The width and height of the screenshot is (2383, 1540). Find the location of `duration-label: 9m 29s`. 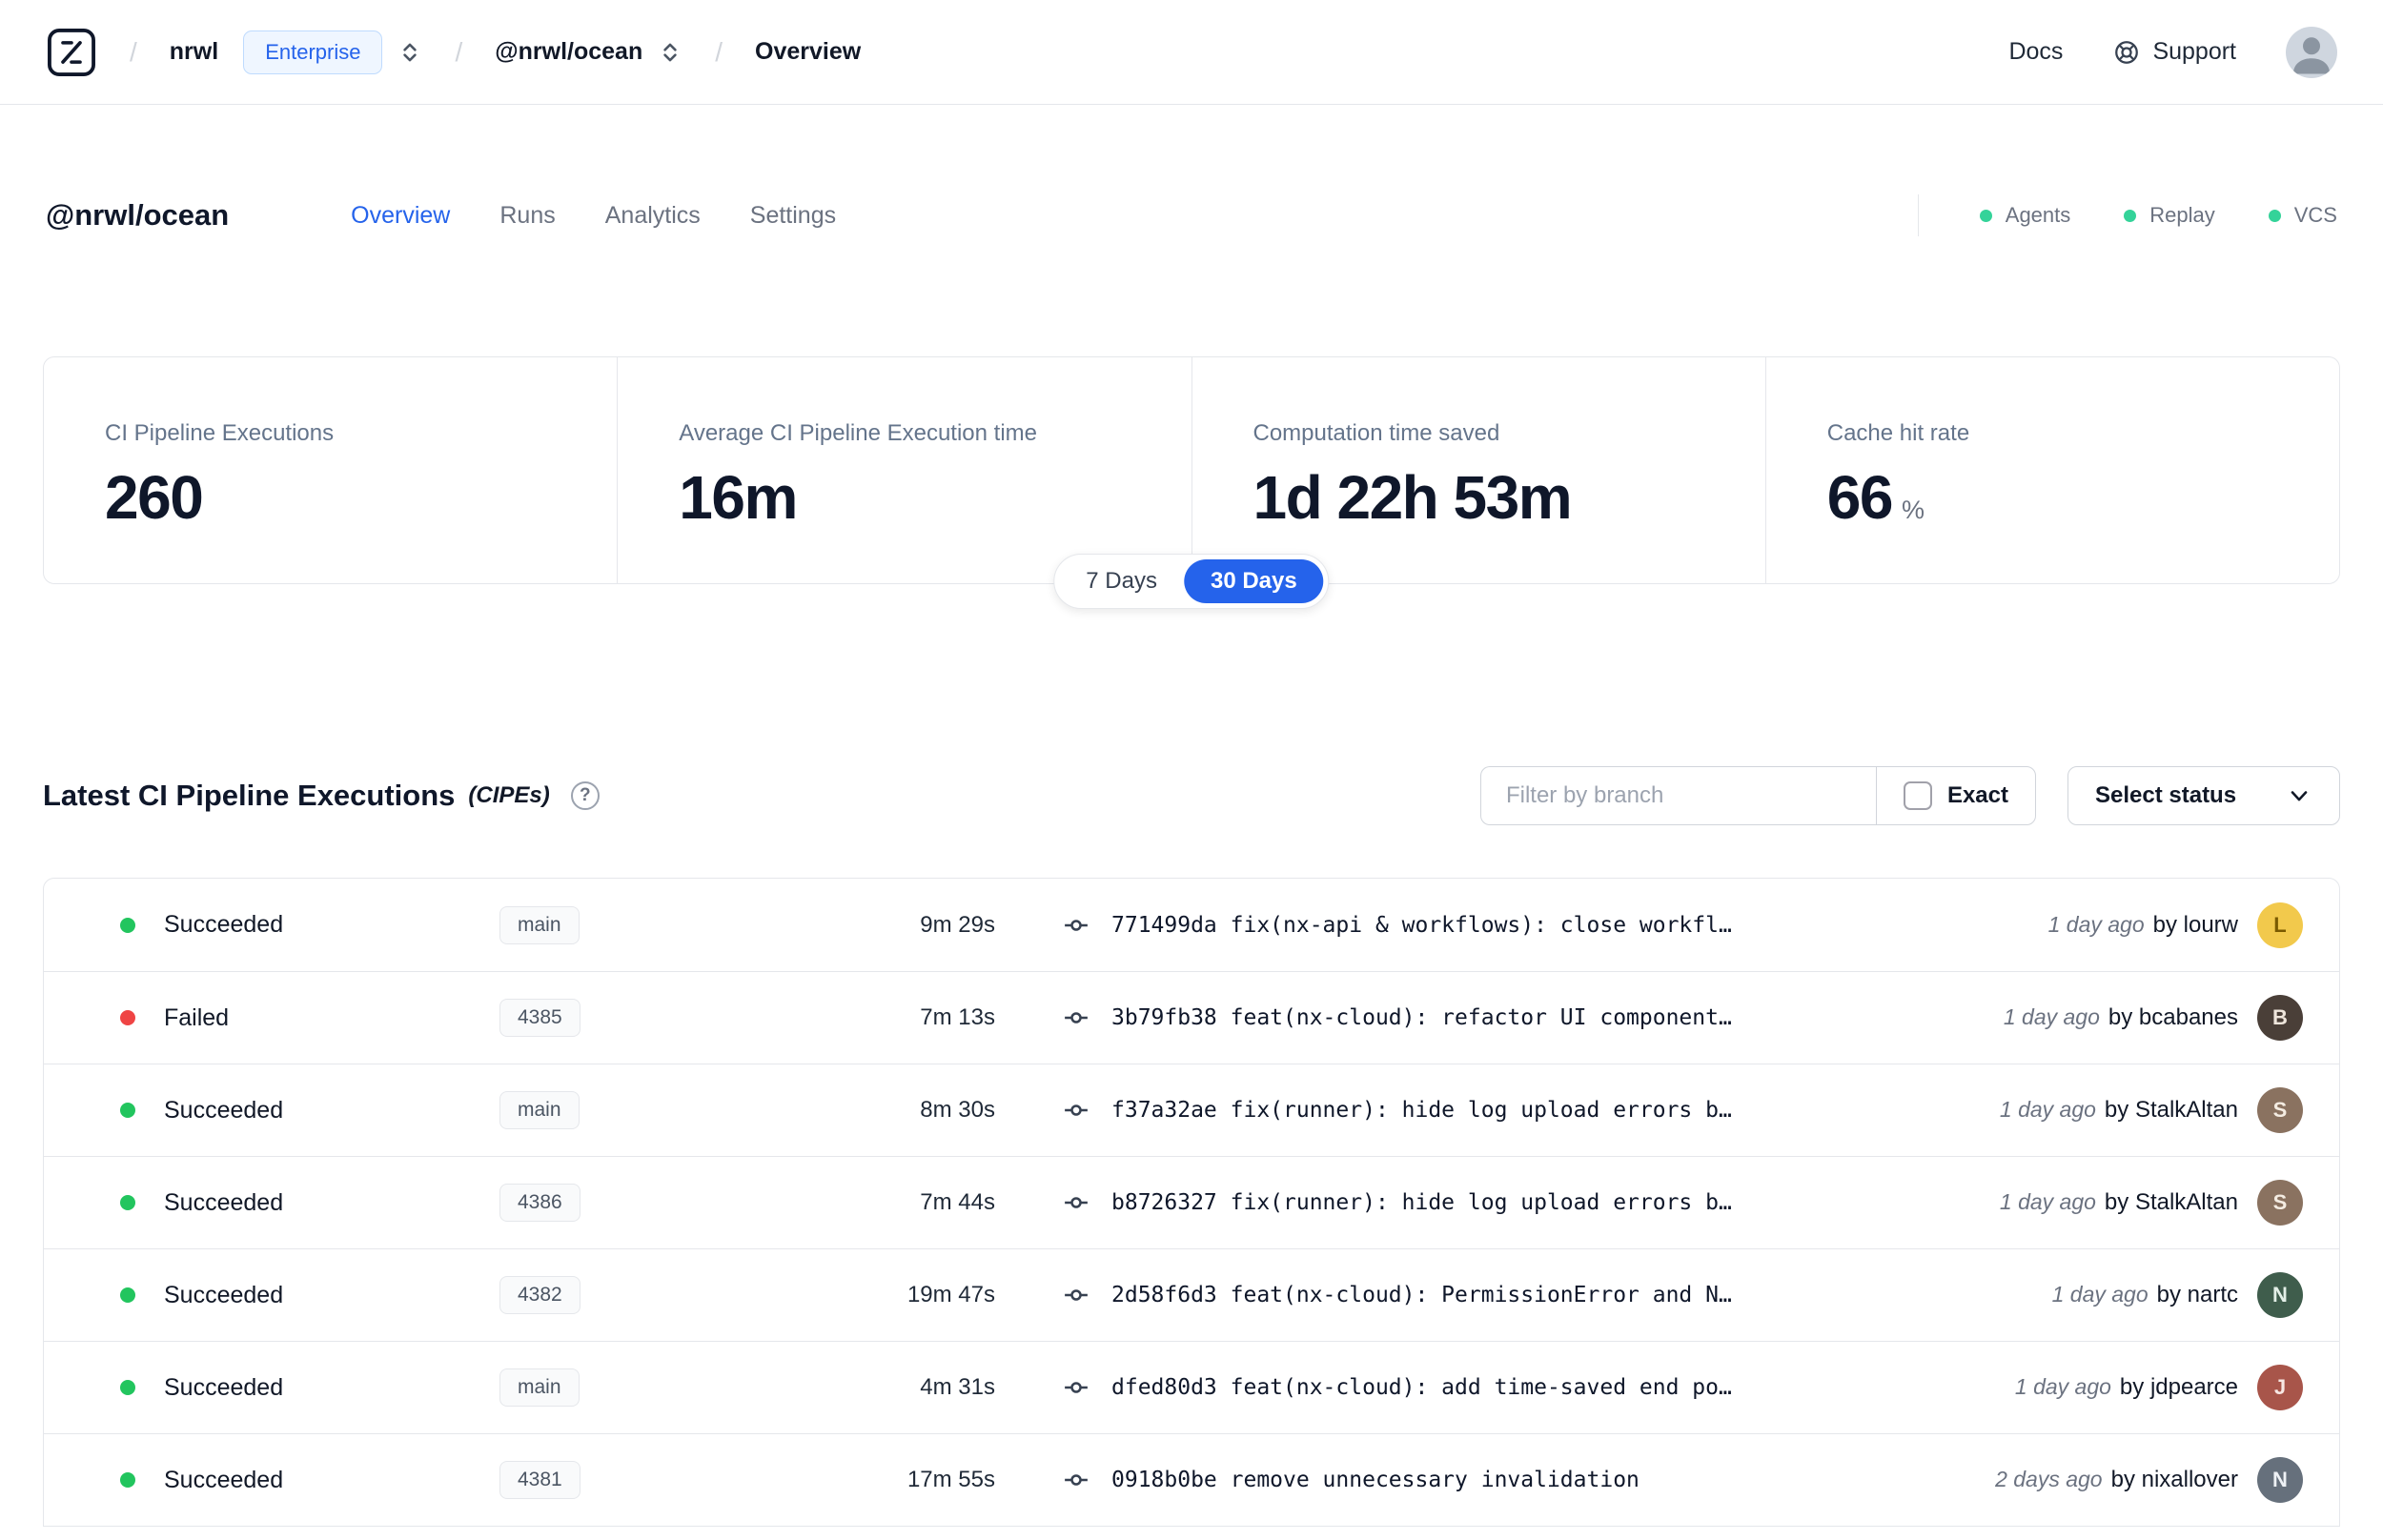

duration-label: 9m 29s is located at coordinates (958, 924).